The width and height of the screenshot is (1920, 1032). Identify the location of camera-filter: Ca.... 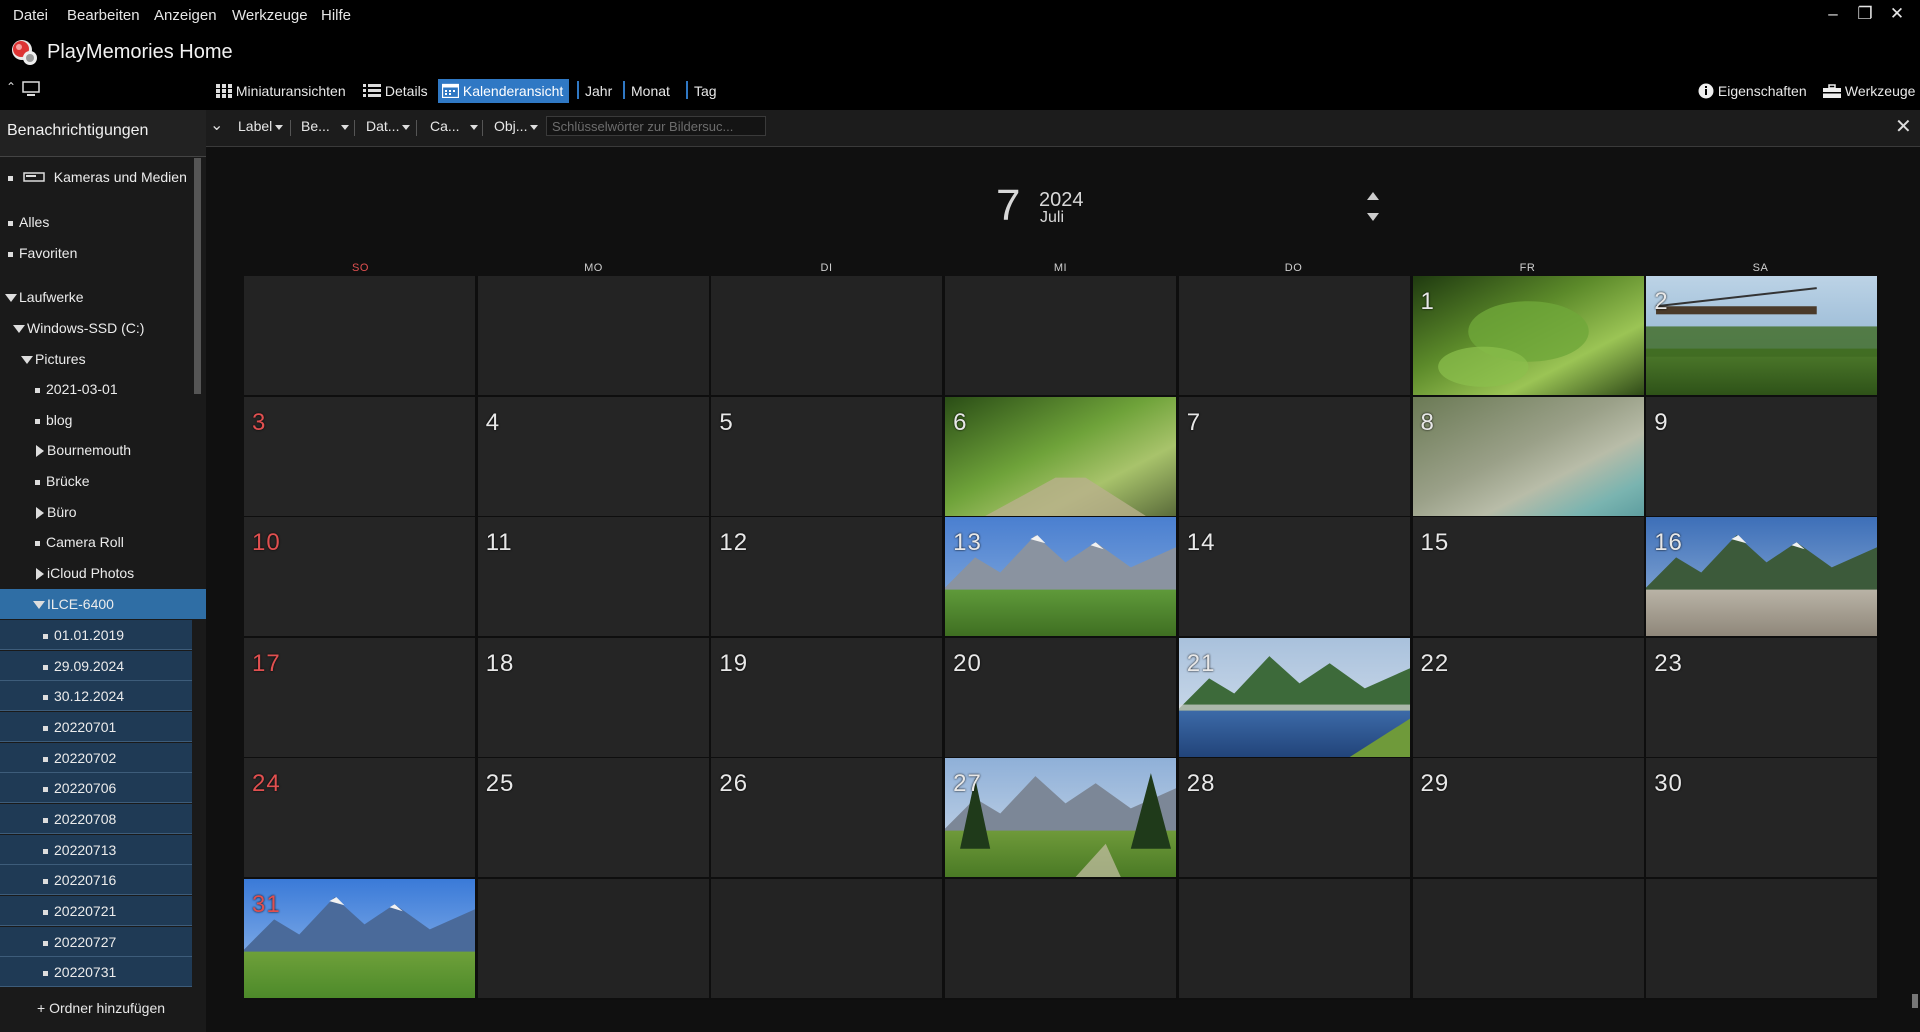
(454, 126).